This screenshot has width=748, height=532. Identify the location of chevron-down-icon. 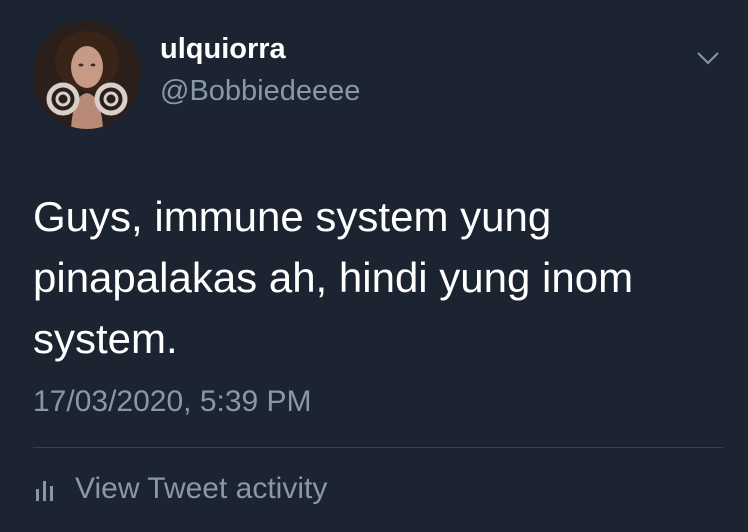
(708, 58).